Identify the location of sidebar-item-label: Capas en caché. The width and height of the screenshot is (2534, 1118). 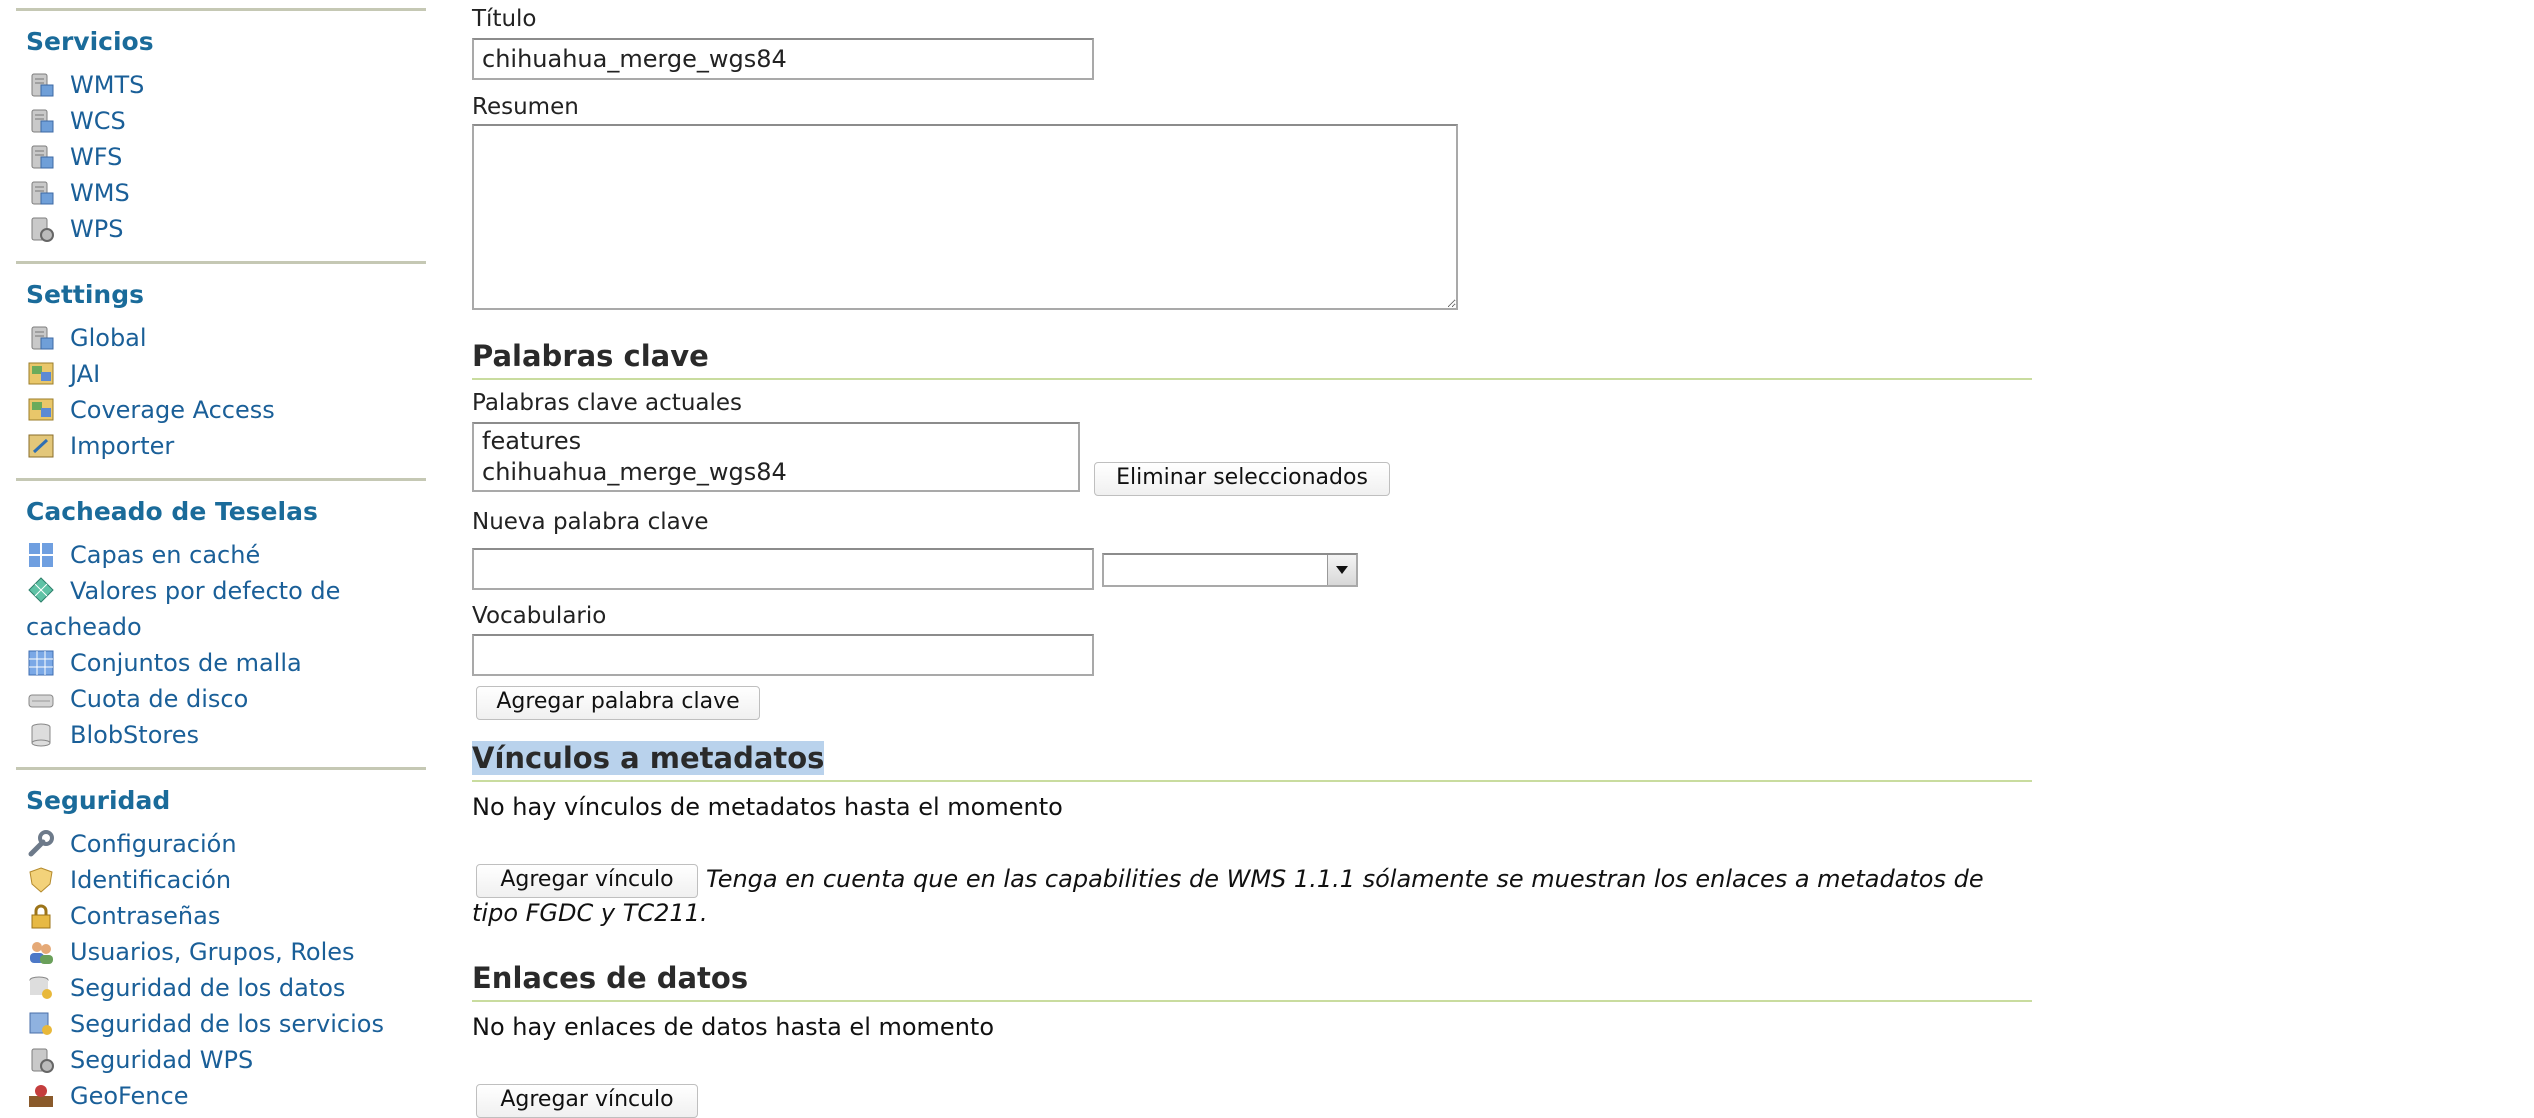
(165, 555).